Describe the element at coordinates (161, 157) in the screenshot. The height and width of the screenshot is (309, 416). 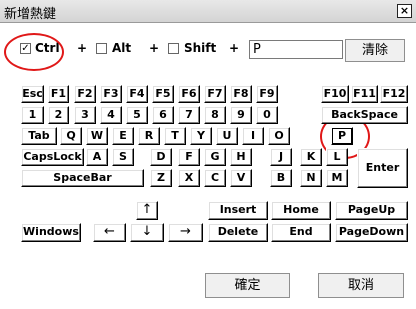
I see `key-d: D` at that location.